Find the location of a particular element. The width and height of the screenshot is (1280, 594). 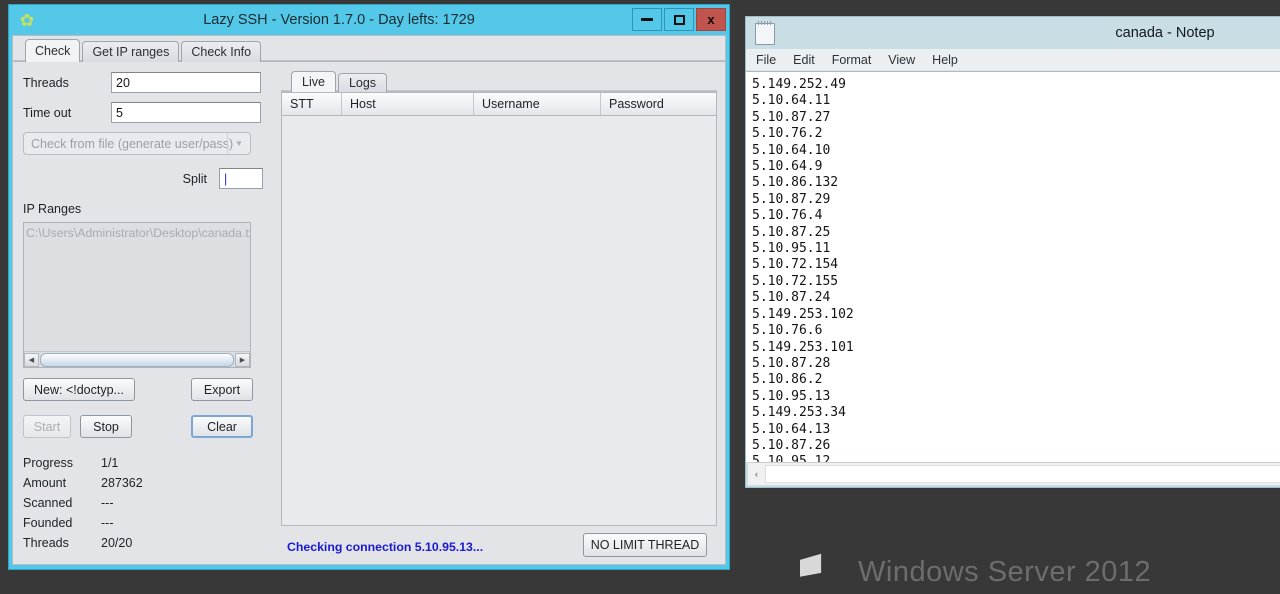

stop-button: Stop is located at coordinates (106, 426).